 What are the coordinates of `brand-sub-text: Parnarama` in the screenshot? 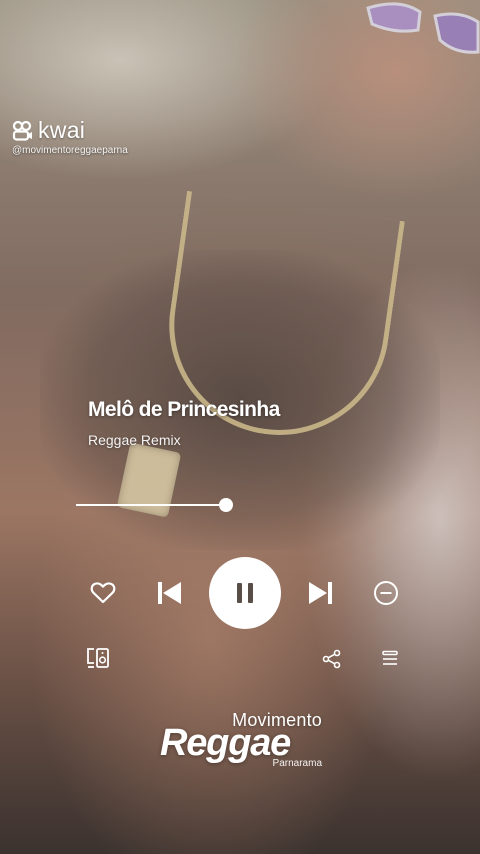 It's located at (297, 763).